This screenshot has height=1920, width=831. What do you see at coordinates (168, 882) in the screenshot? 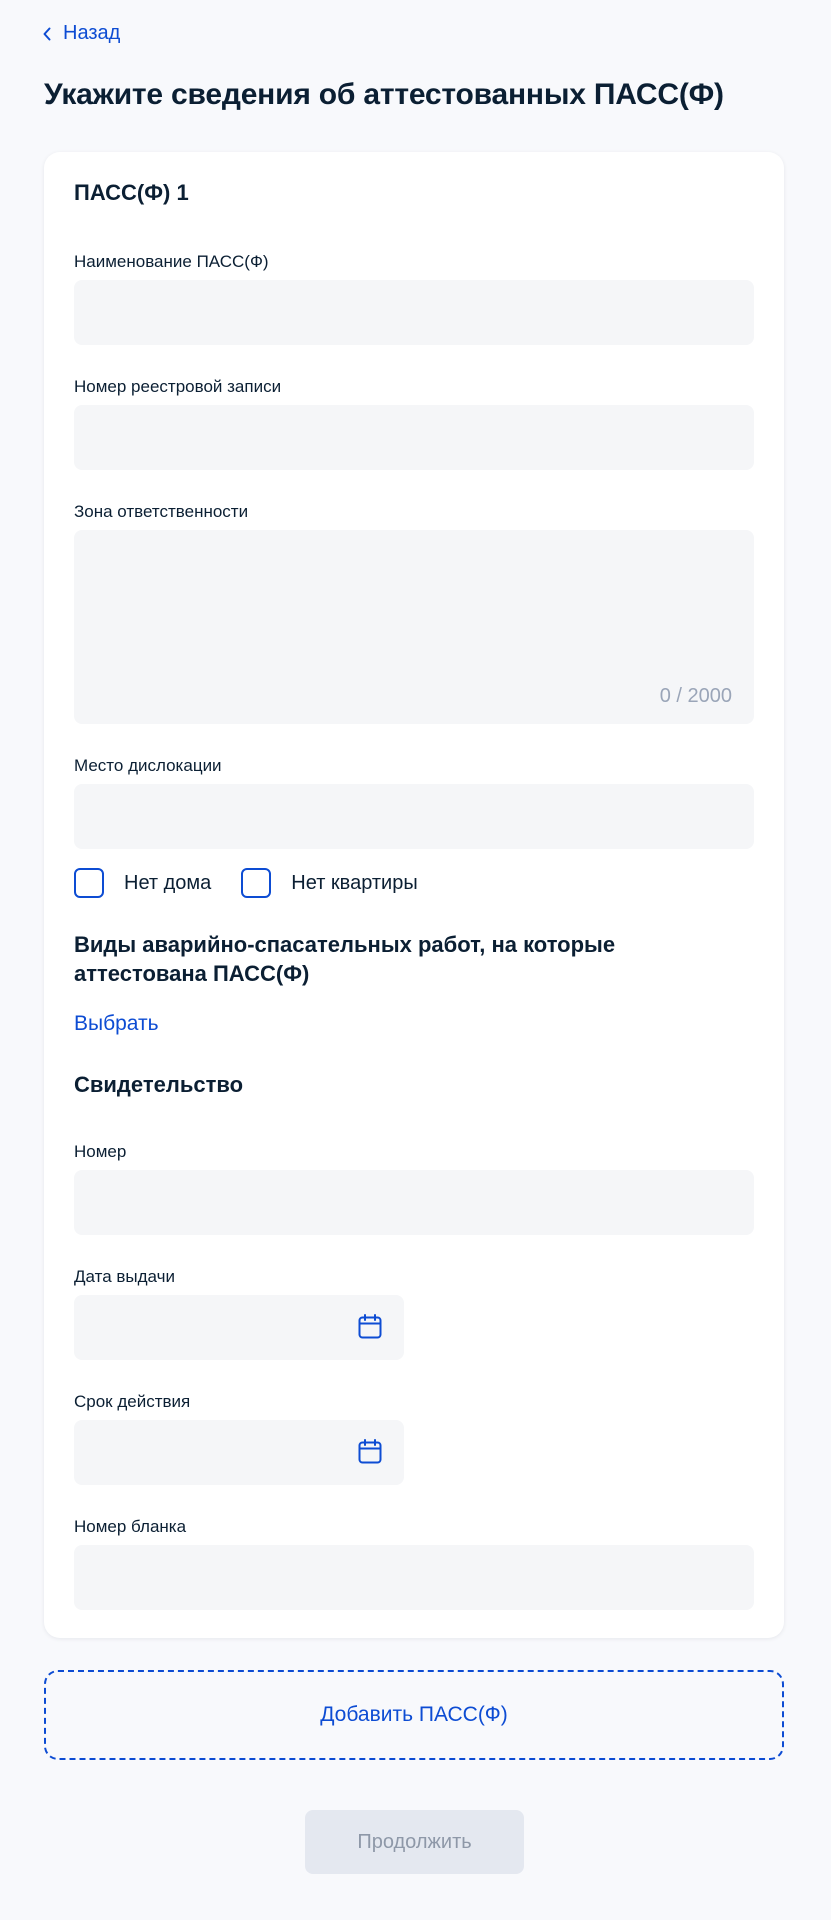
I see `checkbox-label: Нет дома` at bounding box center [168, 882].